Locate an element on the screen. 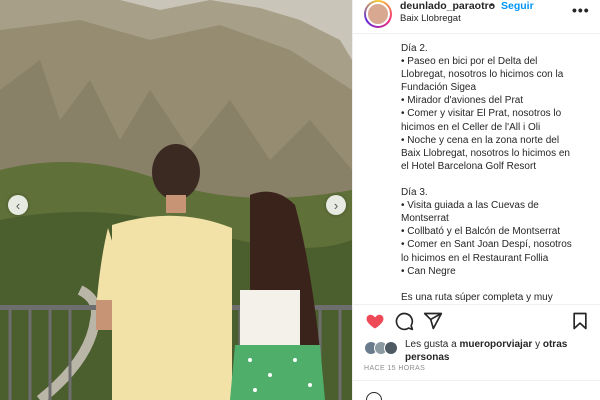 The height and width of the screenshot is (400, 600). caption-line: Llobregat, nosotros lo hicimos con la is located at coordinates (482, 75).